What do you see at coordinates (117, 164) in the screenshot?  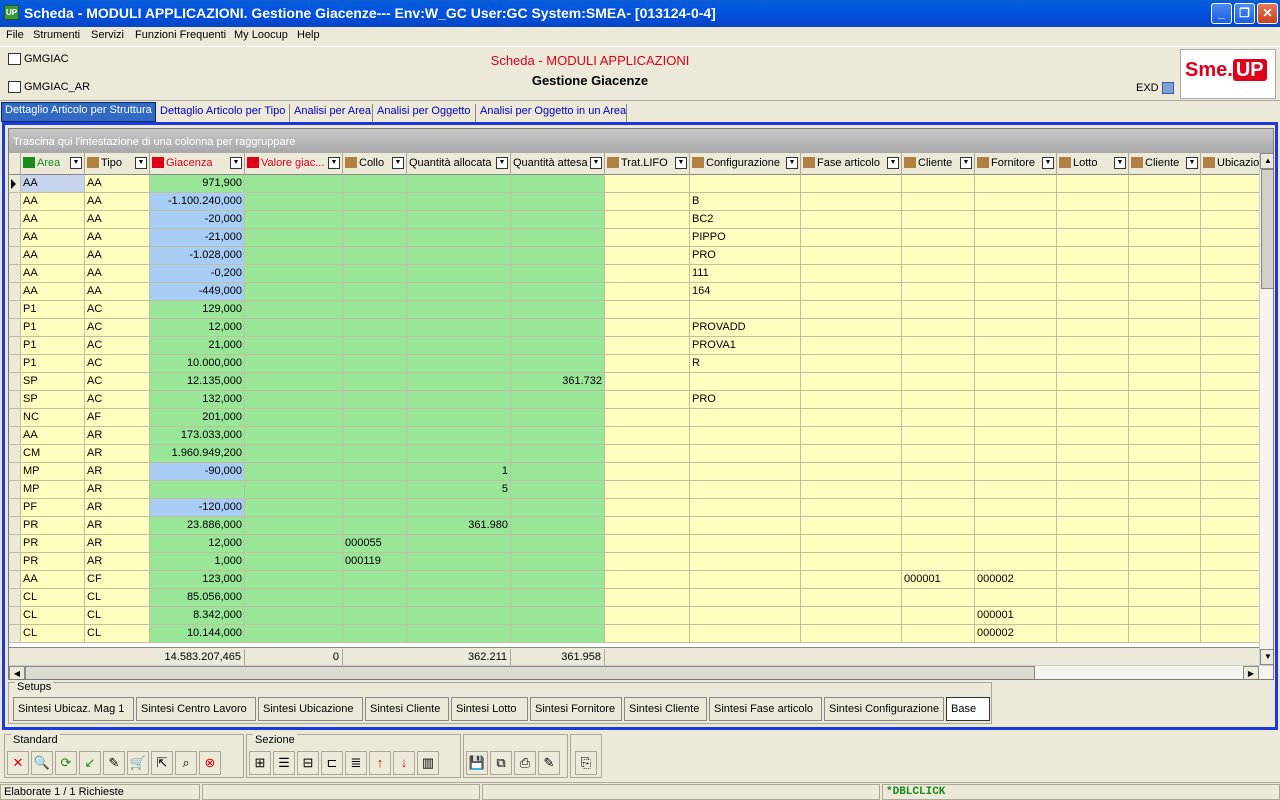 I see `column-header: Tipo ▼` at bounding box center [117, 164].